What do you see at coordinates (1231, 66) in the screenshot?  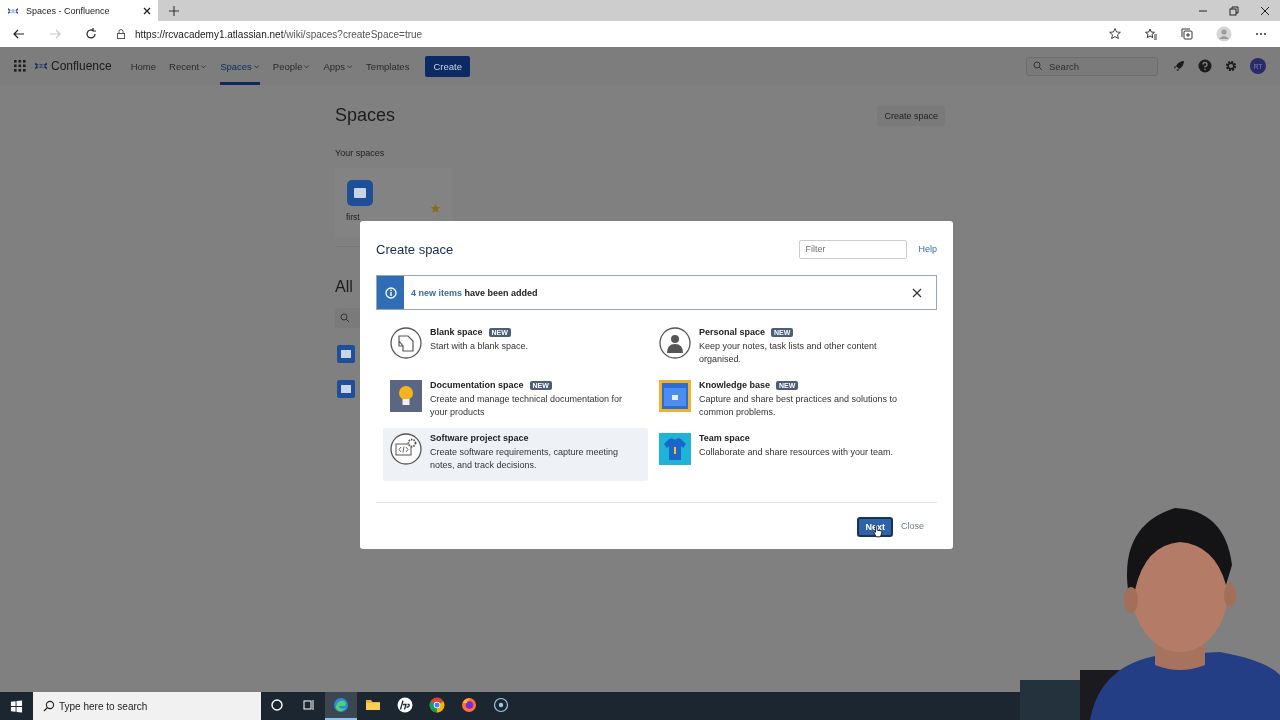 I see `settings-icon` at bounding box center [1231, 66].